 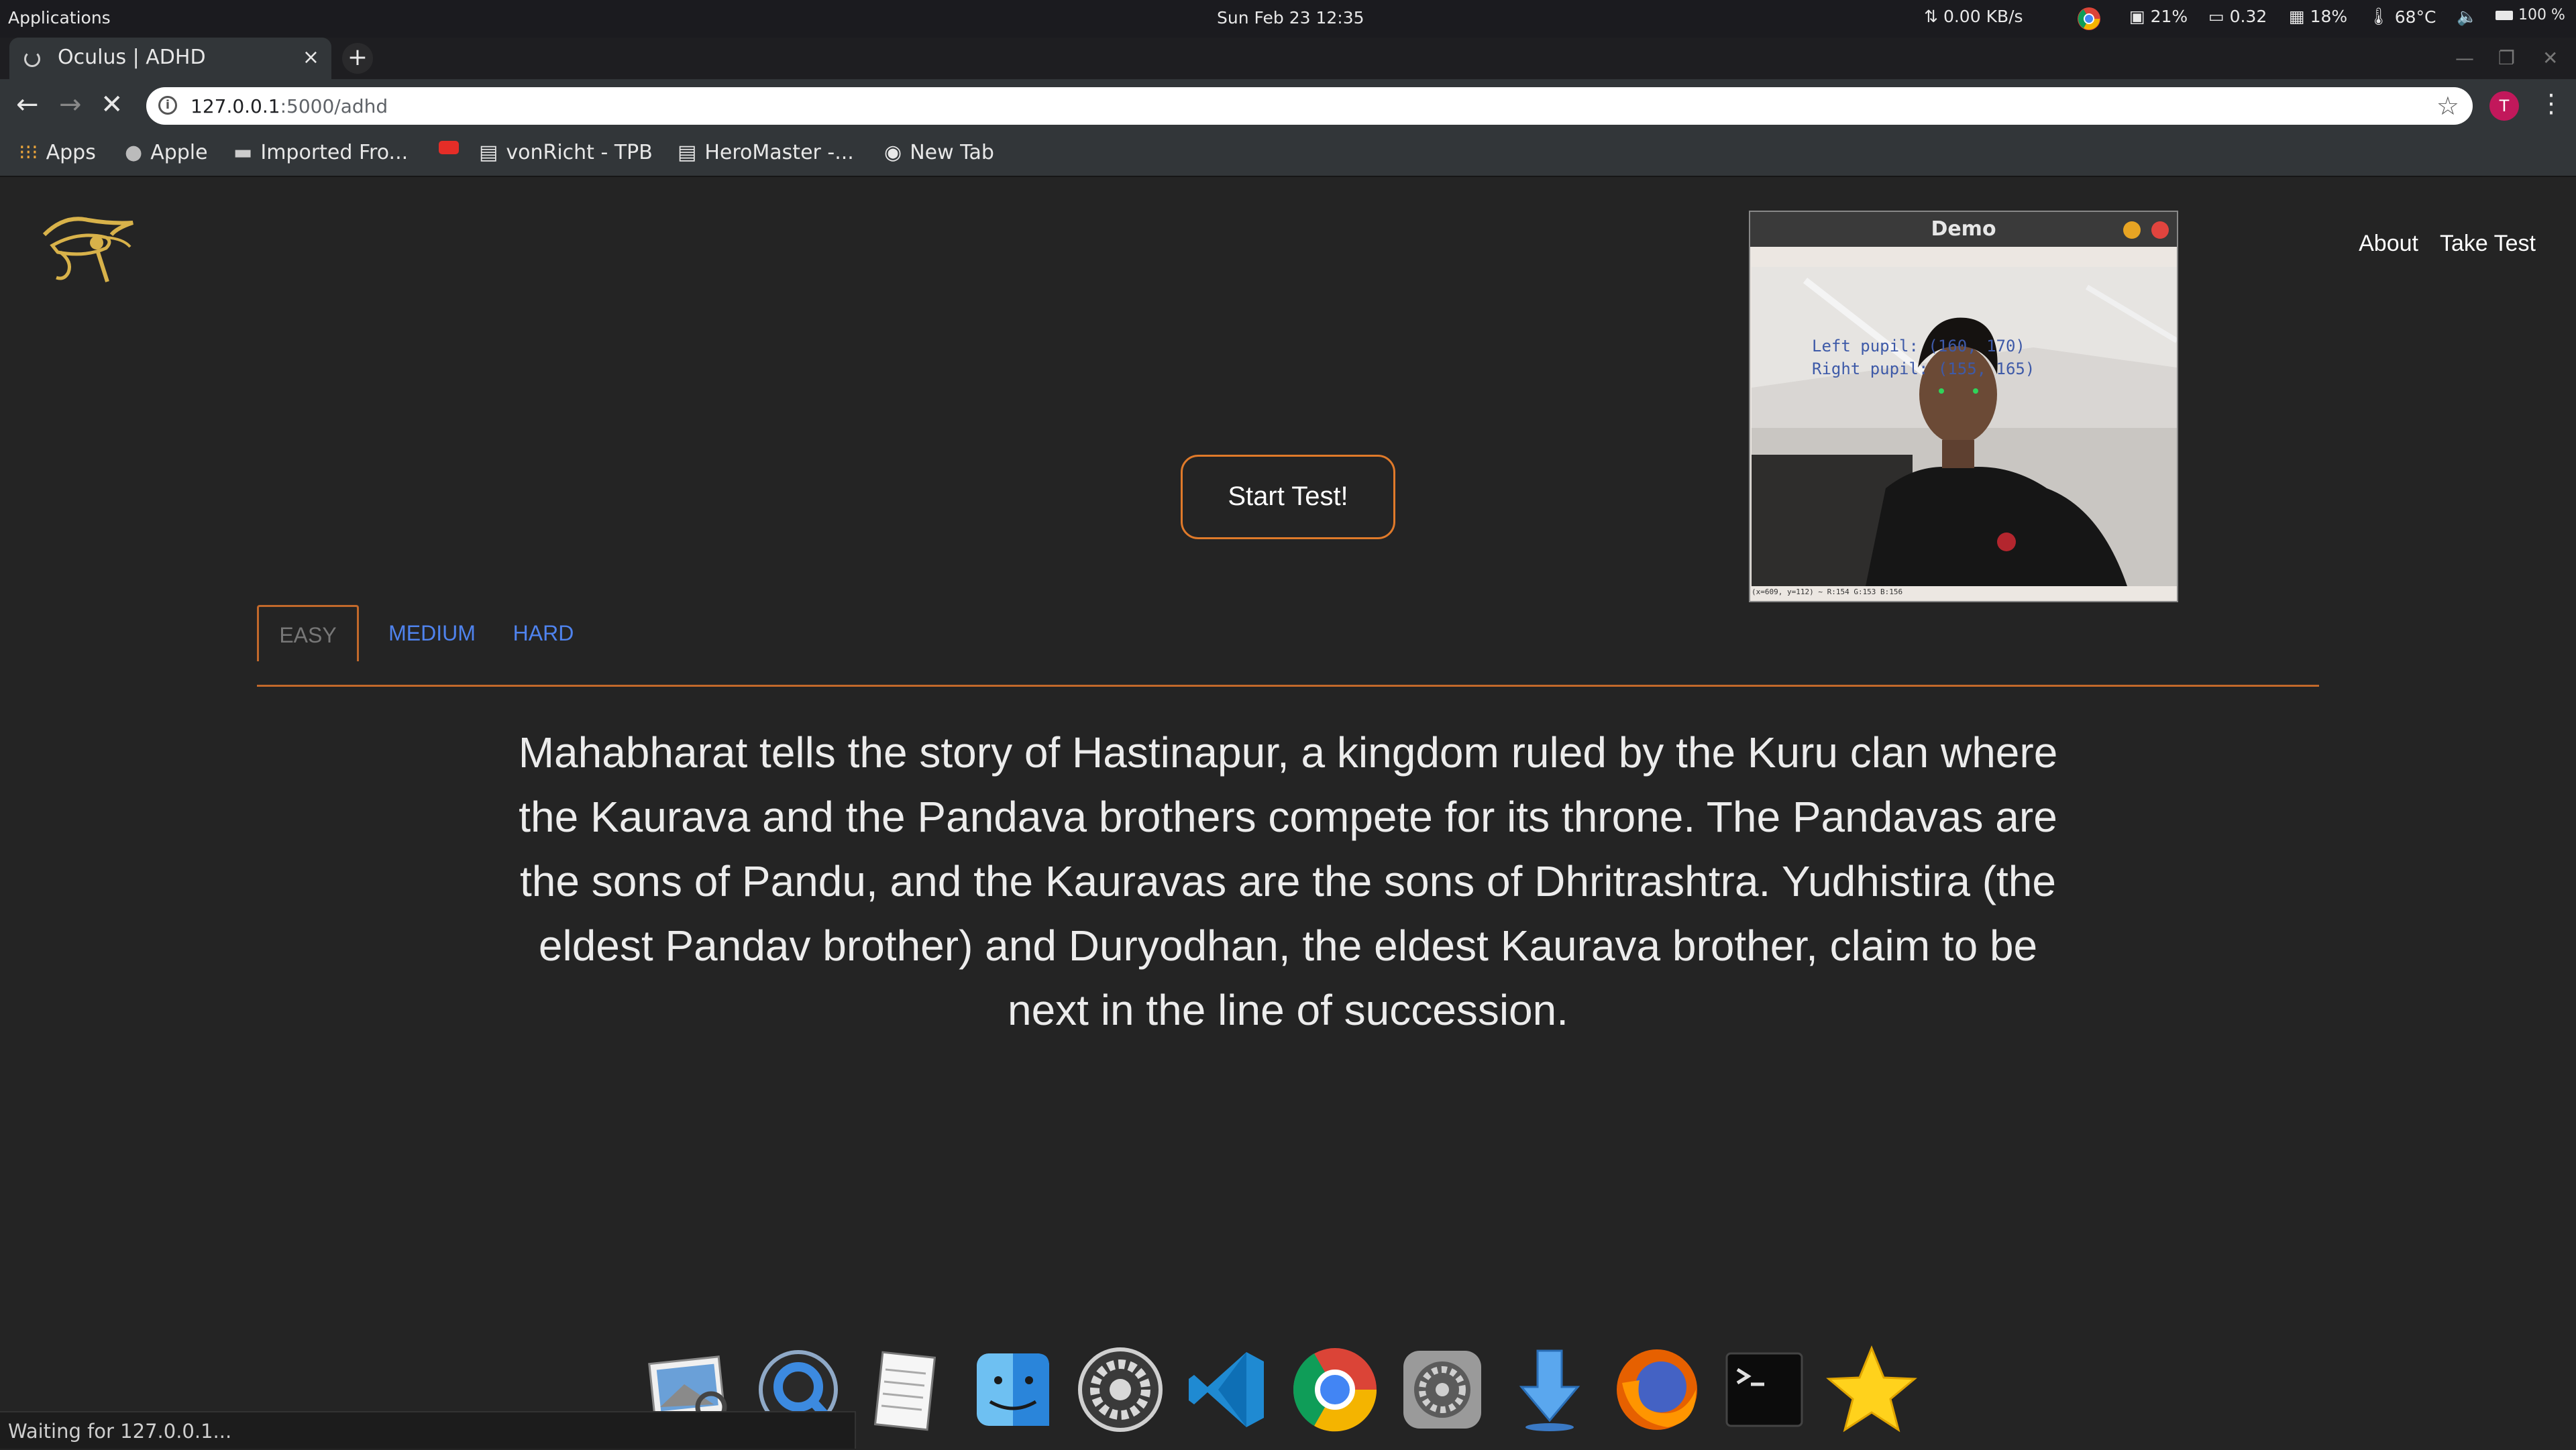 I want to click on system-clock: Sun Feb 23 12:35, so click(x=1290, y=17).